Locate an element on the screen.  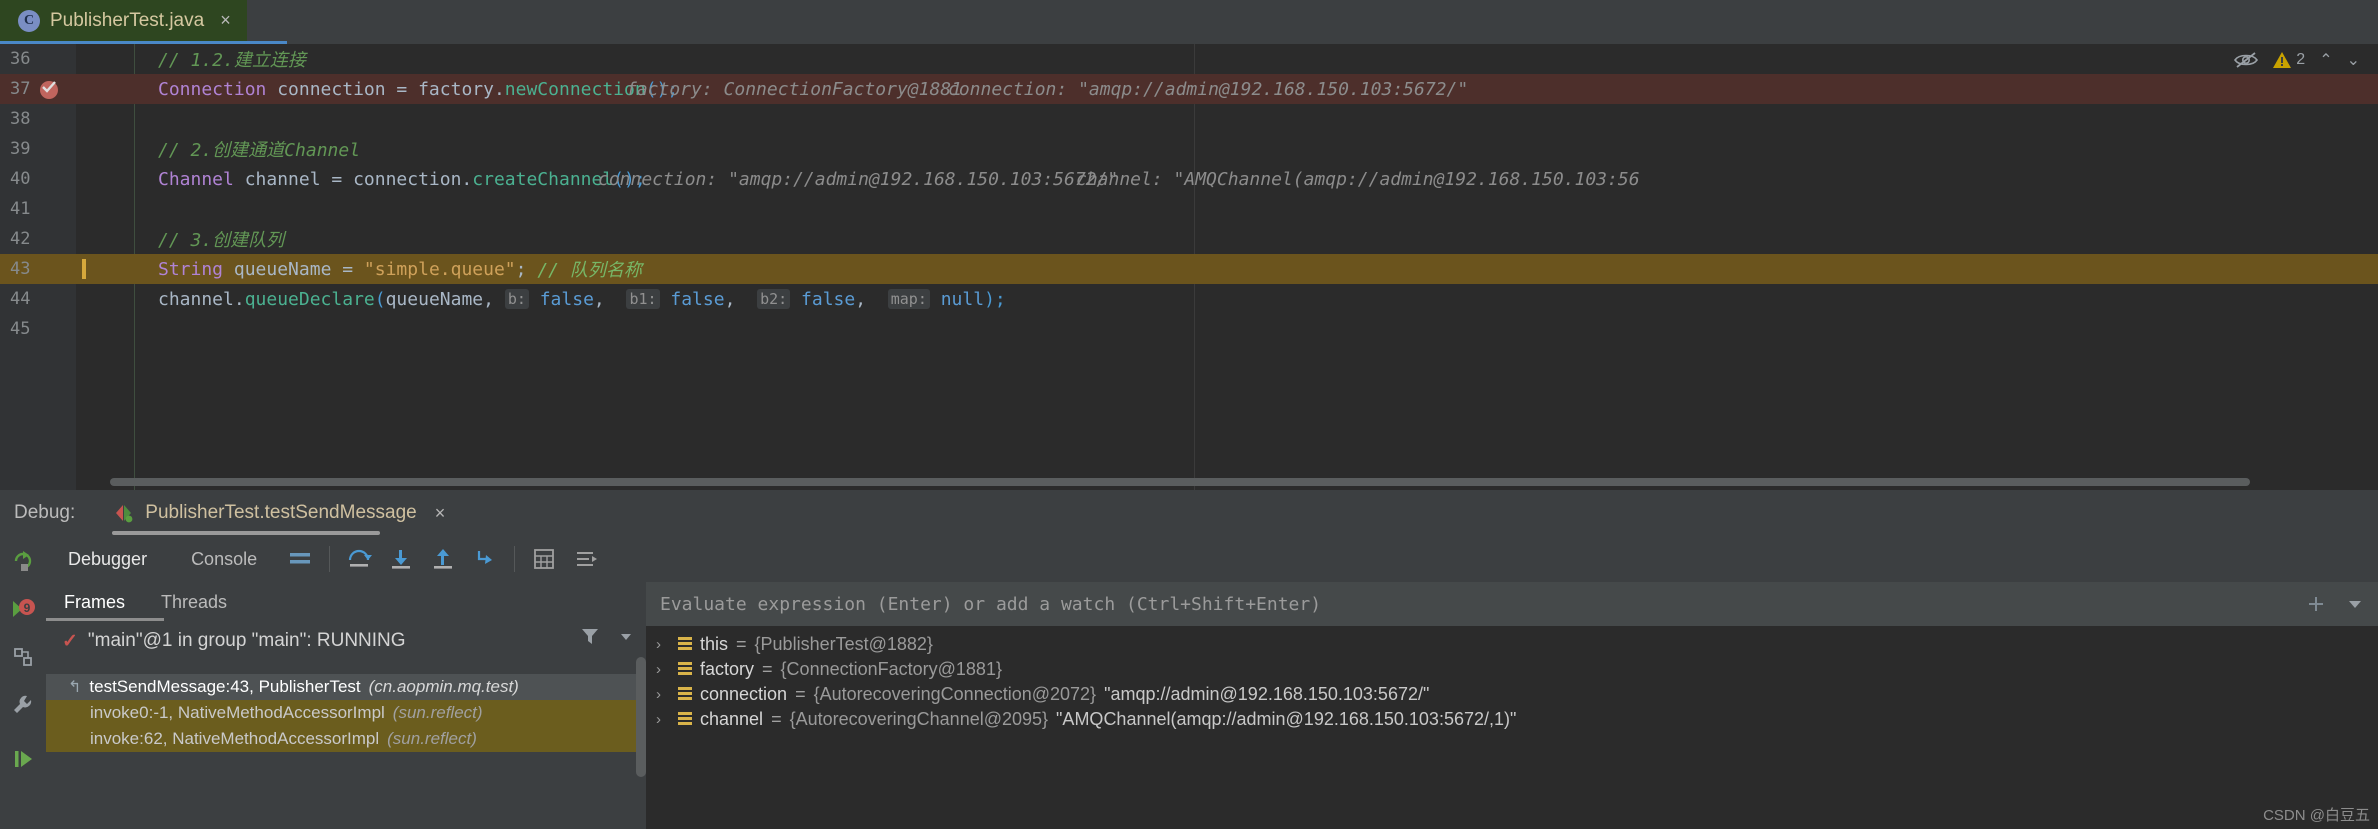
force-step-into-icon is located at coordinates (485, 559).